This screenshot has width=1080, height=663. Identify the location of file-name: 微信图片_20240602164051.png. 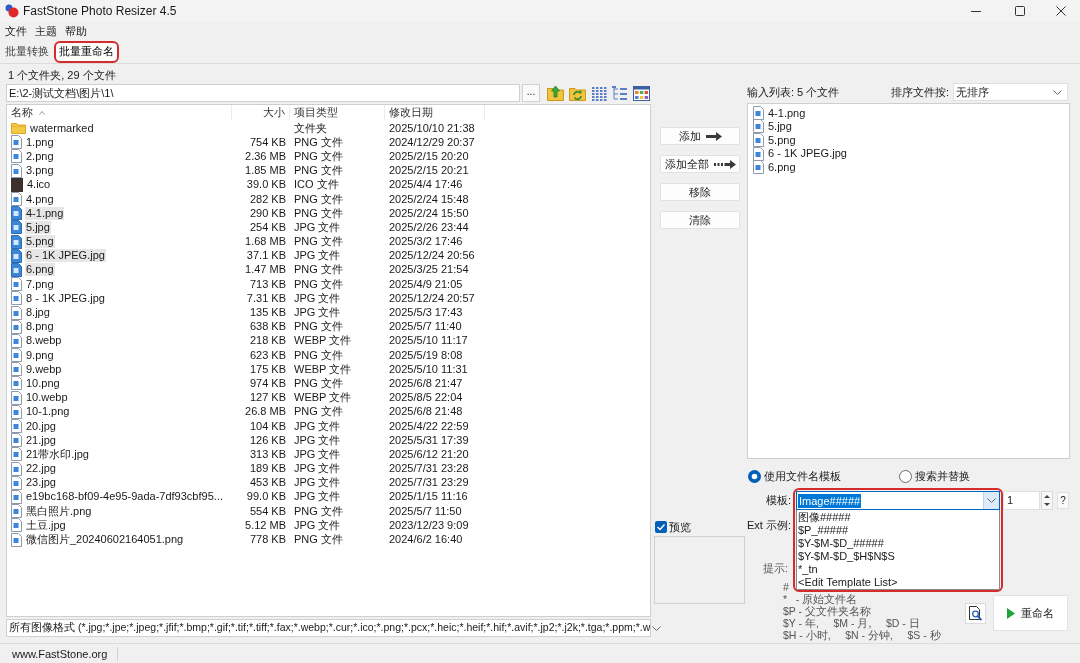
(105, 540).